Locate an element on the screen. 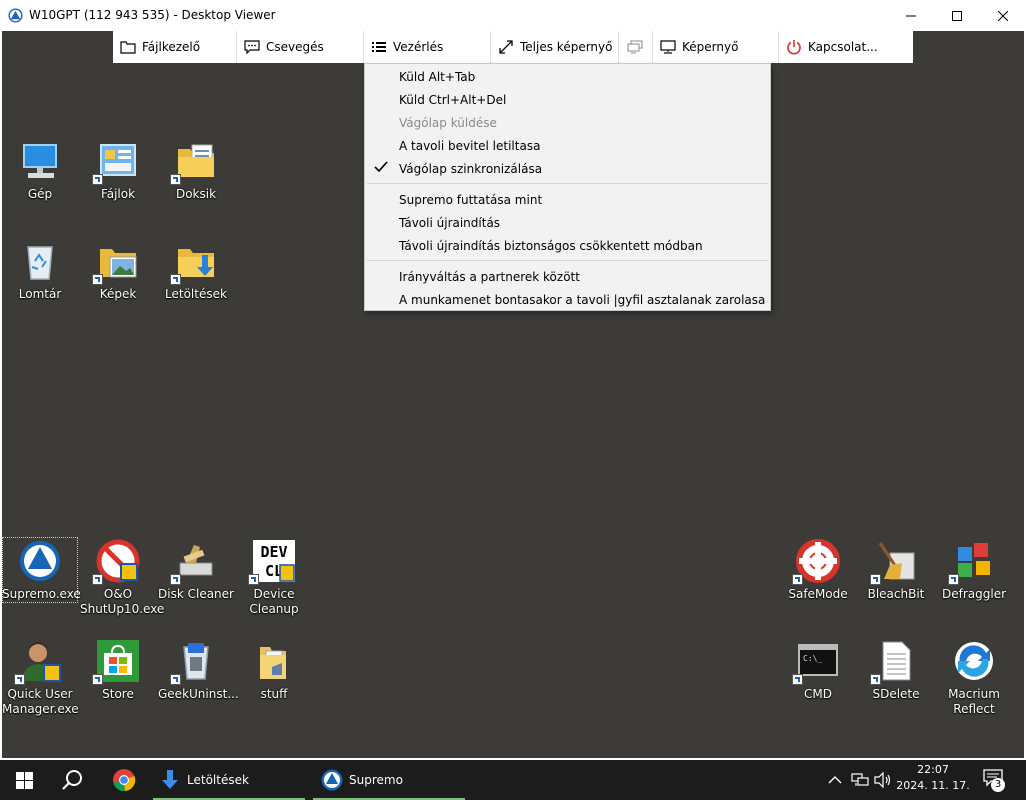  power-icon is located at coordinates (794, 47).